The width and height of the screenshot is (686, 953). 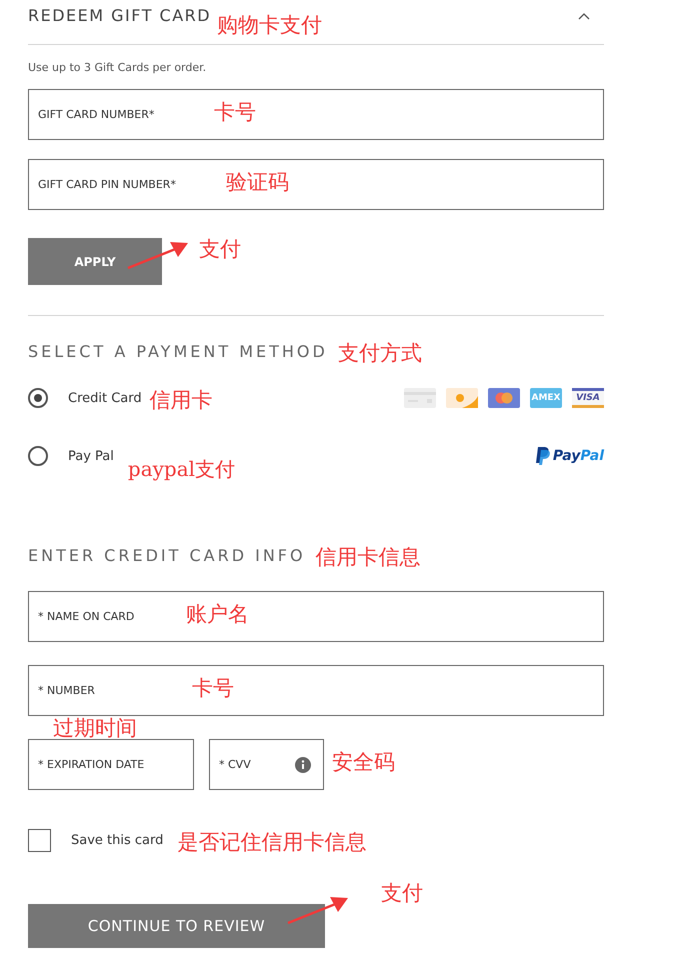 I want to click on paypal-logo: PayPal, so click(x=570, y=456).